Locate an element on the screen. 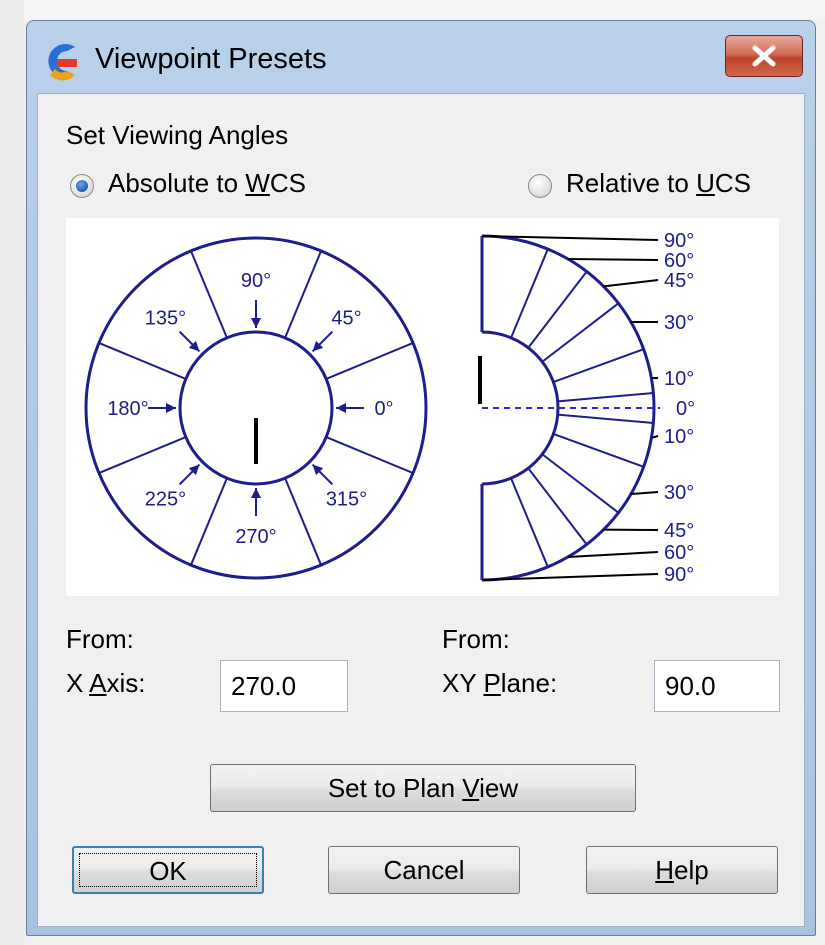 This screenshot has height=945, width=825. wcs-angle-label: 270° is located at coordinates (255, 537).